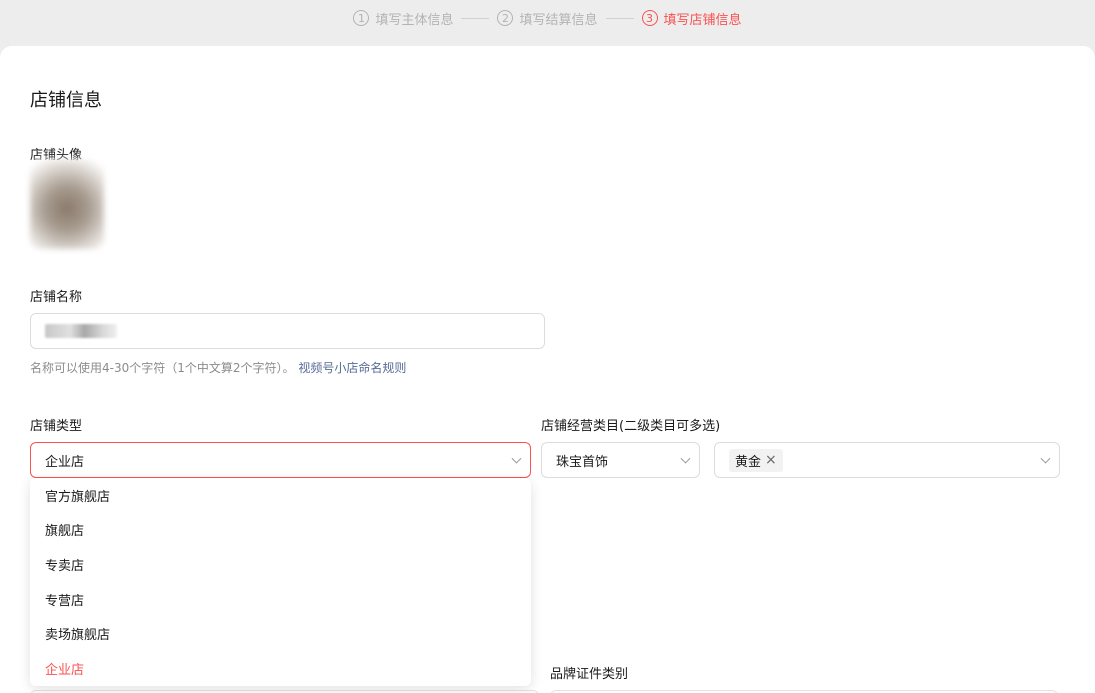  I want to click on section-title: 店铺信息, so click(66, 100).